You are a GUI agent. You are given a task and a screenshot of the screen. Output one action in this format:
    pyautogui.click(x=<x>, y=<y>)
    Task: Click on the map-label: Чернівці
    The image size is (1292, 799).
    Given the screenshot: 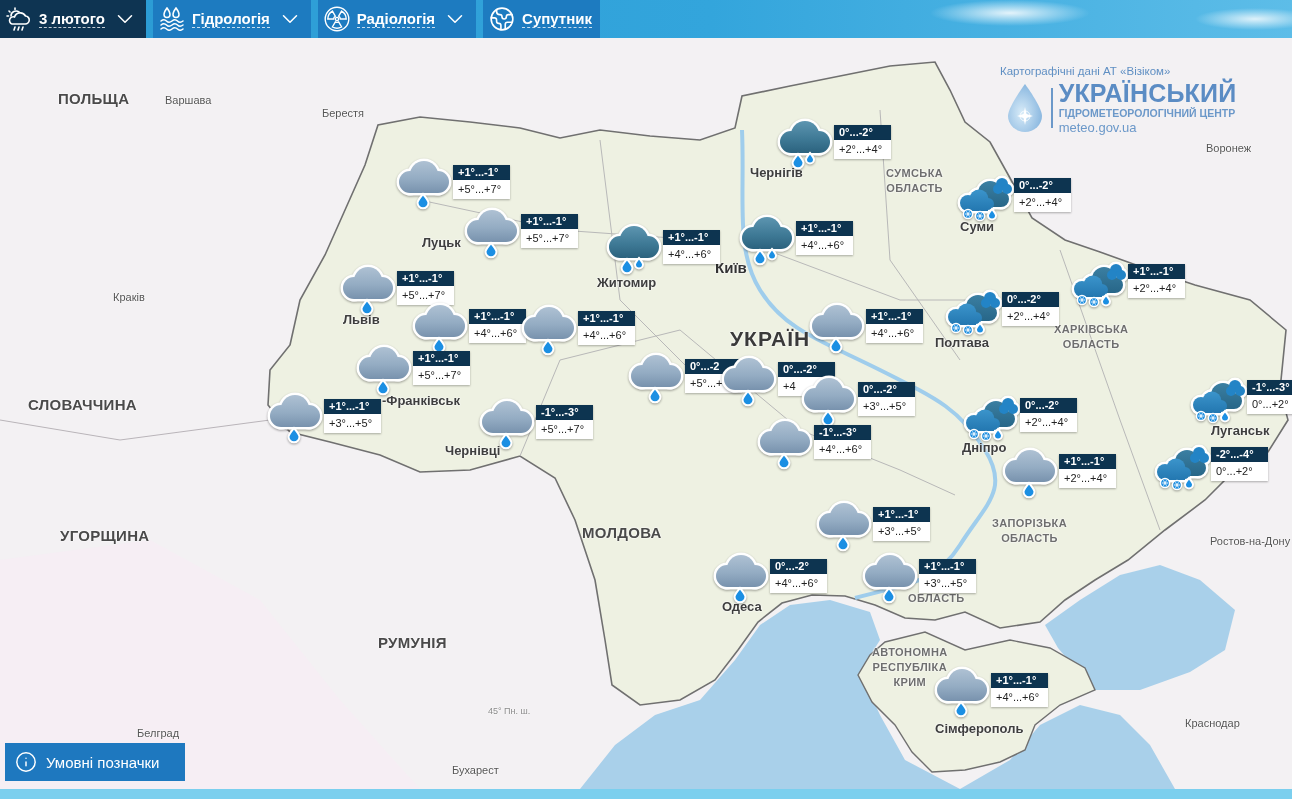 What is the action you would take?
    pyautogui.click(x=473, y=451)
    